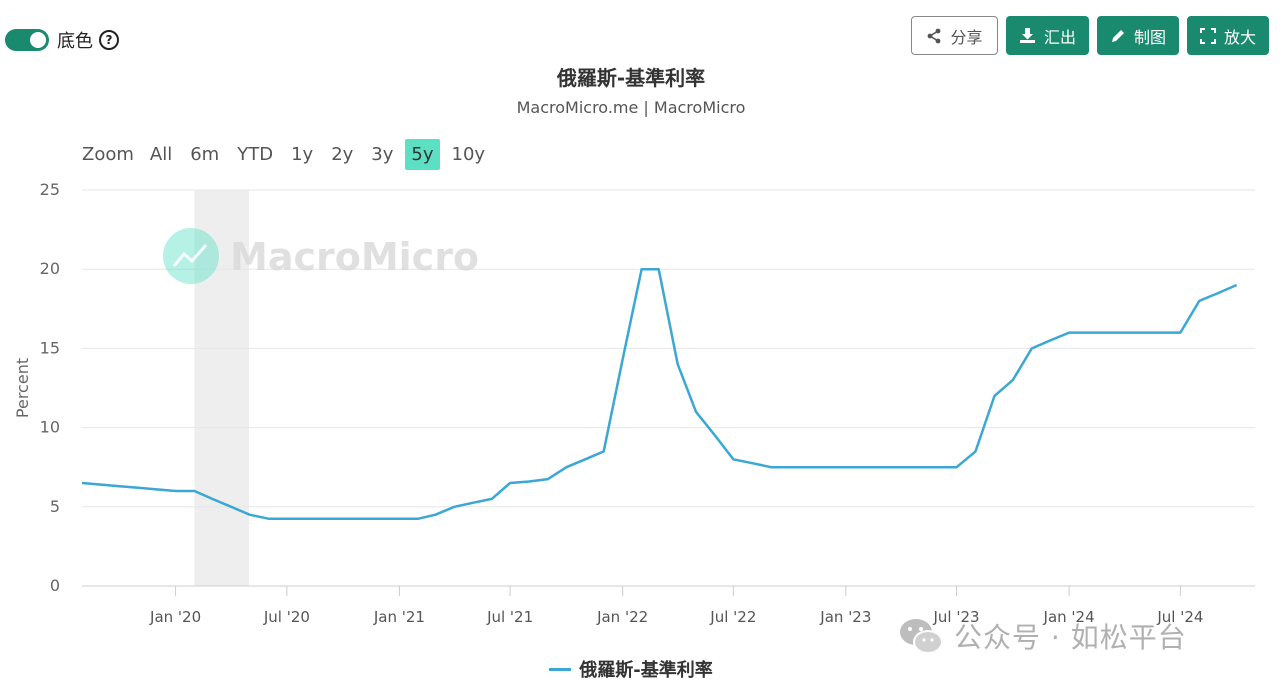 Image resolution: width=1280 pixels, height=691 pixels. I want to click on chart-watermark-text: MacroMicro, so click(354, 257).